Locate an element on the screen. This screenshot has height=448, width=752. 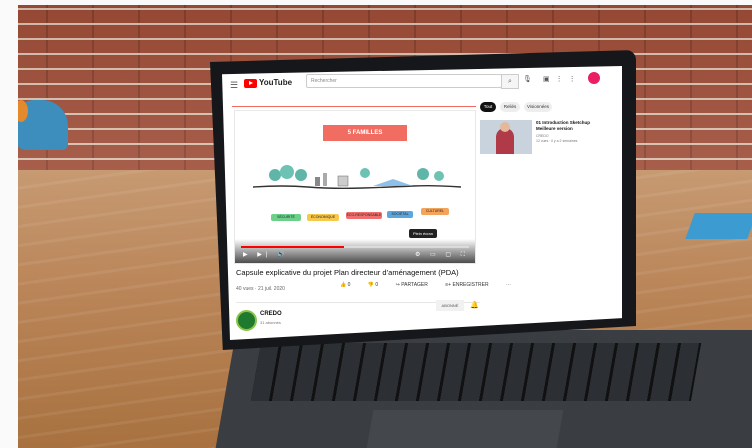
dislike-count: 0 is located at coordinates (377, 285).